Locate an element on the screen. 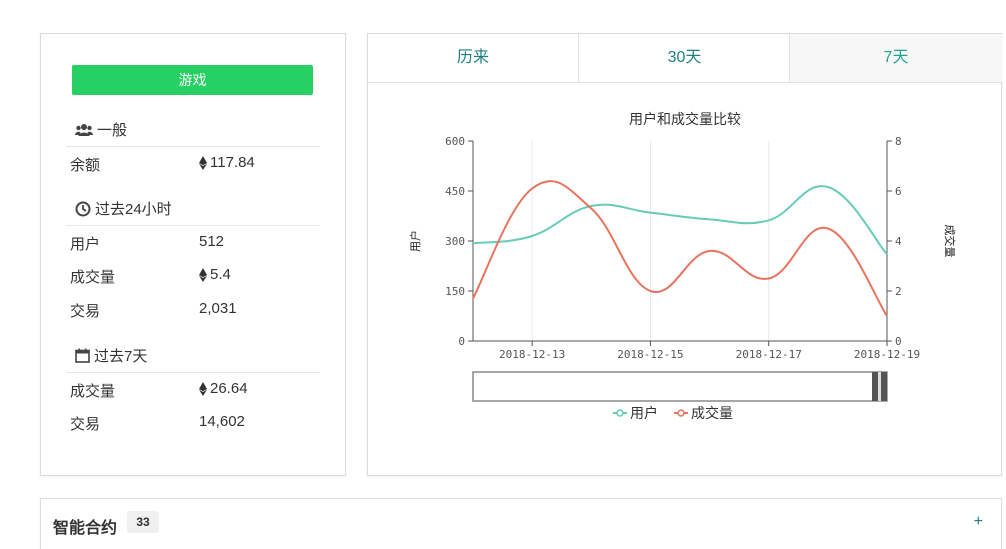 The width and height of the screenshot is (1006, 549). x-tick-label: 2018-12-19 is located at coordinates (887, 354).